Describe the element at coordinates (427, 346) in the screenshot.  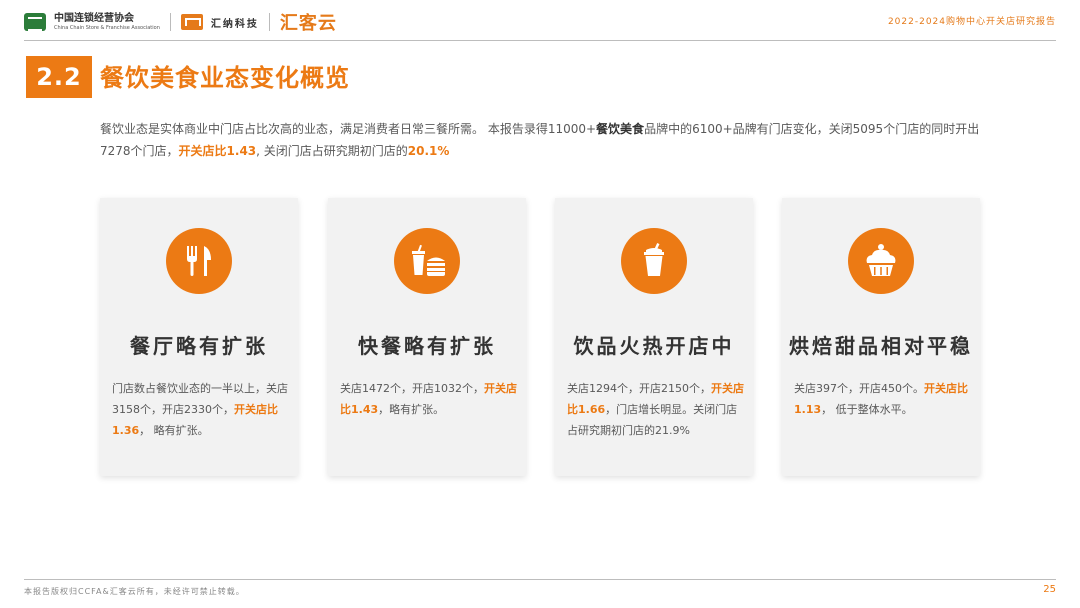
I see `card-title: 快餐略有扩张` at that location.